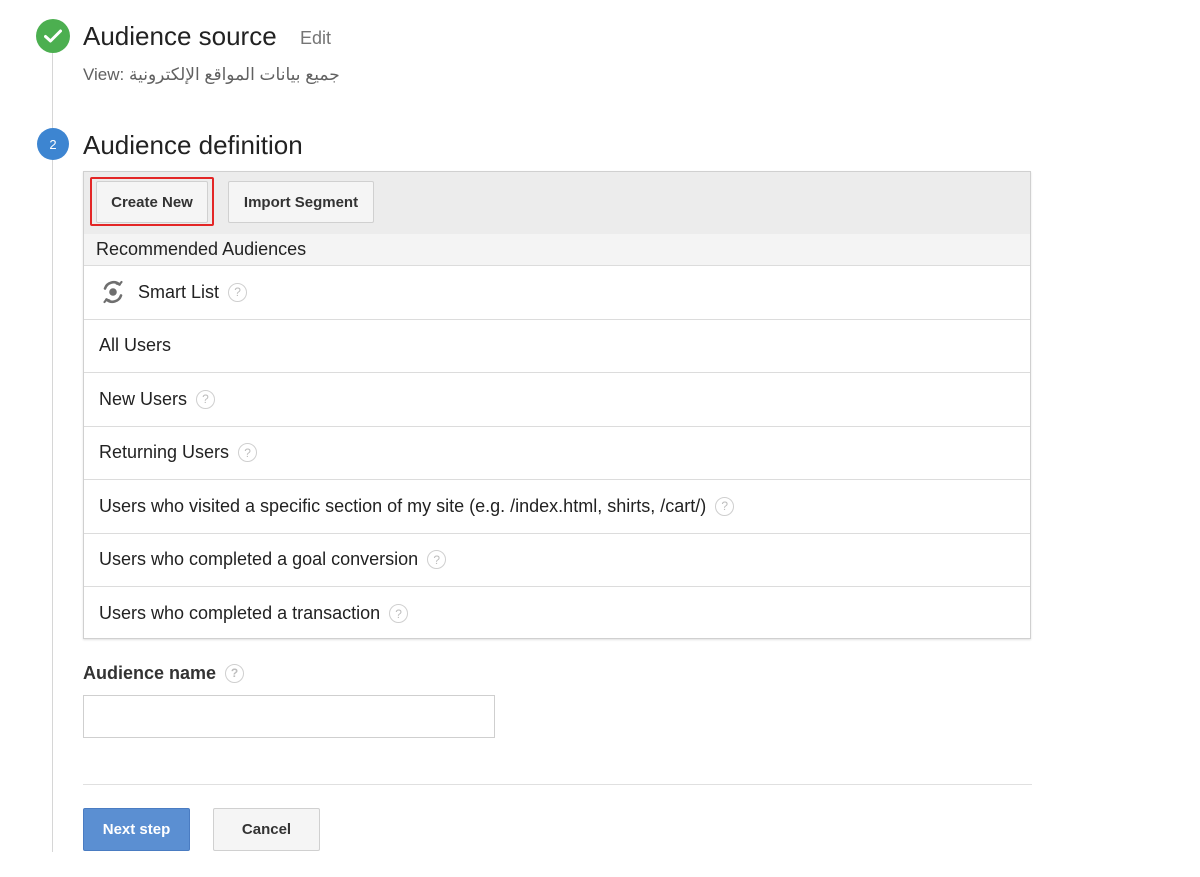 The width and height of the screenshot is (1200, 877). I want to click on timeline-line, so click(52, 451).